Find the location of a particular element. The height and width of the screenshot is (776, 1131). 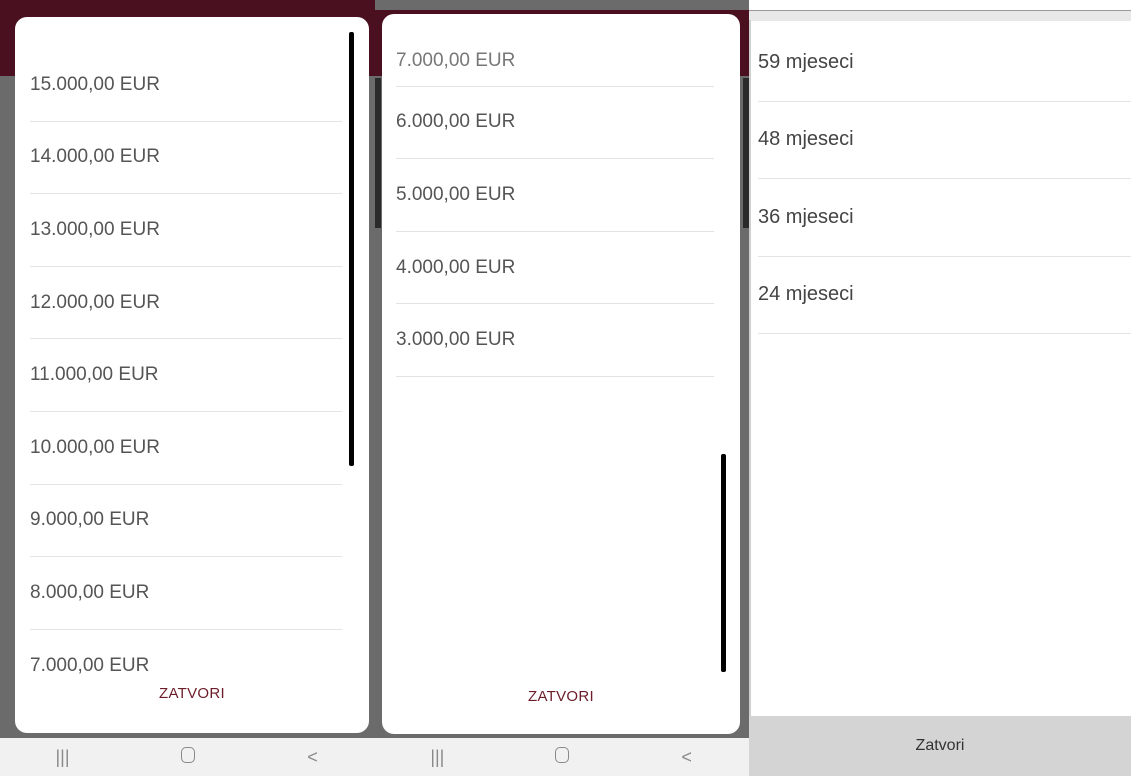

background-edge is located at coordinates (378, 153).